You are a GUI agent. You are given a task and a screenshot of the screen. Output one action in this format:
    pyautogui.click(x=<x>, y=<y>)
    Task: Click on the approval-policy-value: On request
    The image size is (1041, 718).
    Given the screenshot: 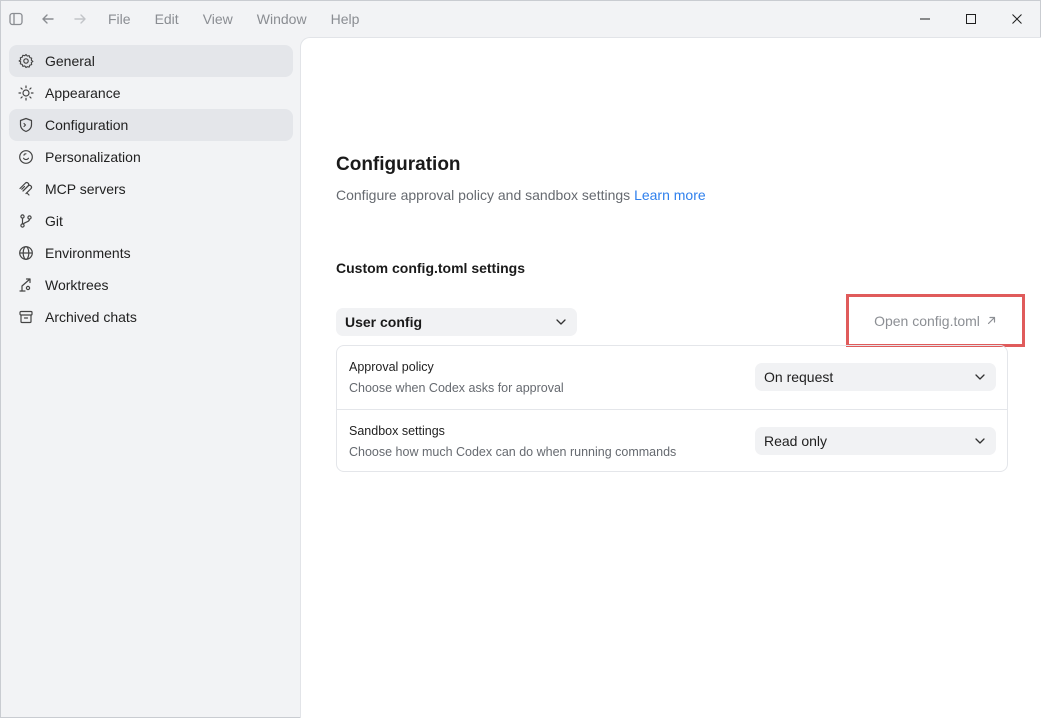 What is the action you would take?
    pyautogui.click(x=799, y=377)
    